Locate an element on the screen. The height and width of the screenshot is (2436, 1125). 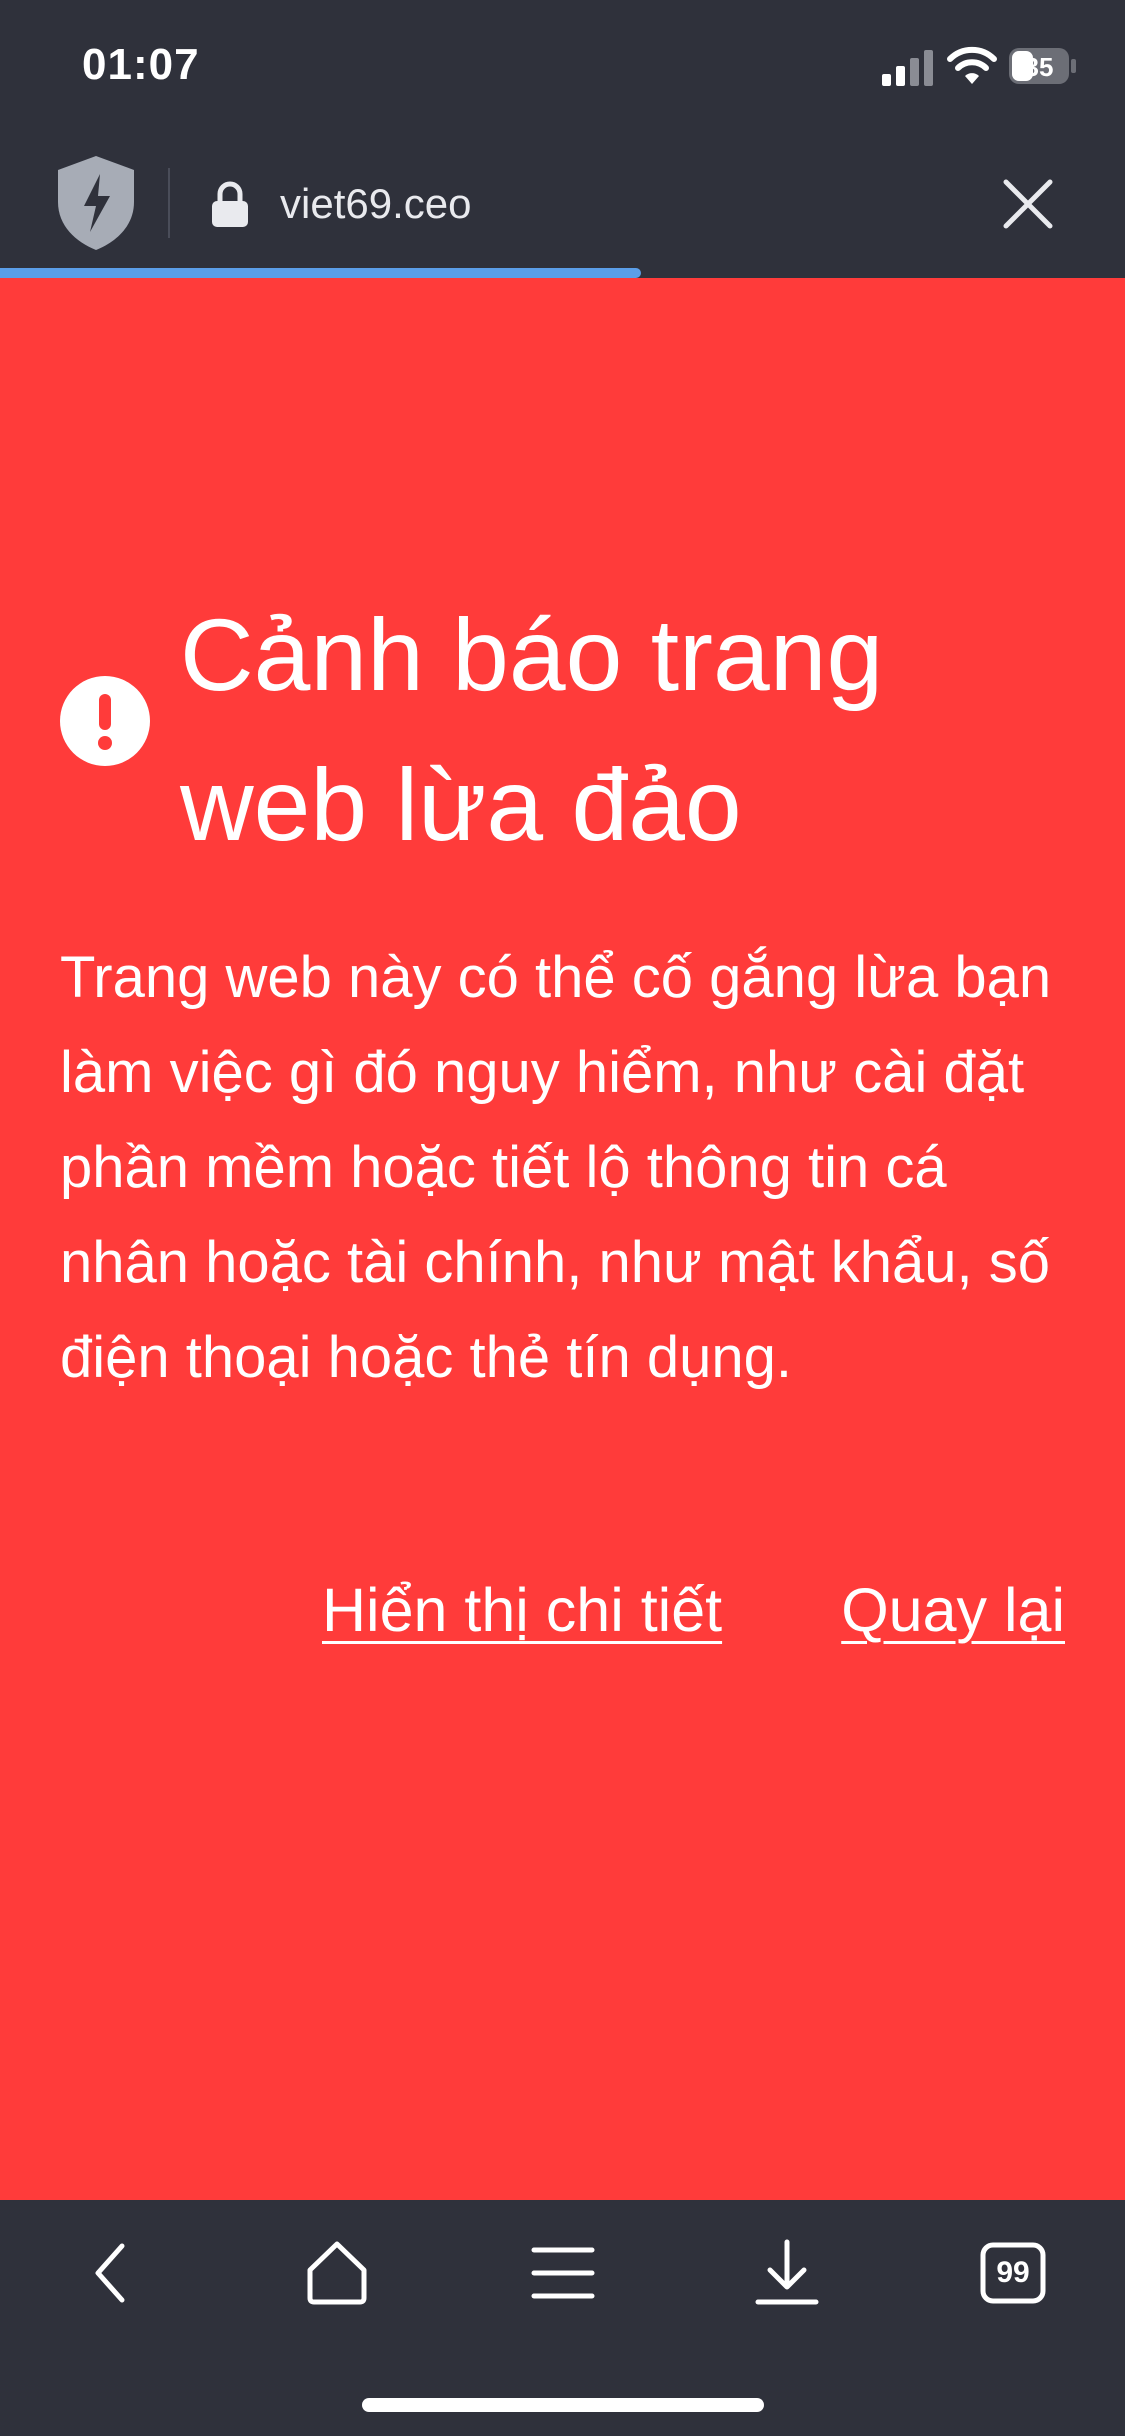
go-back-link: Quay lại is located at coordinates (953, 1610).